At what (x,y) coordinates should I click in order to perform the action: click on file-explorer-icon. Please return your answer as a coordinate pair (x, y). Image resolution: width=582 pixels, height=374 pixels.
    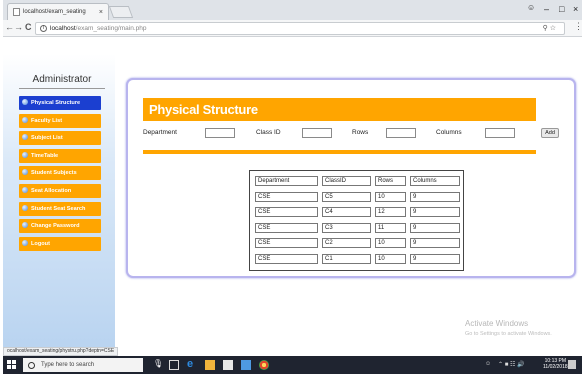
    Looking at the image, I should click on (210, 365).